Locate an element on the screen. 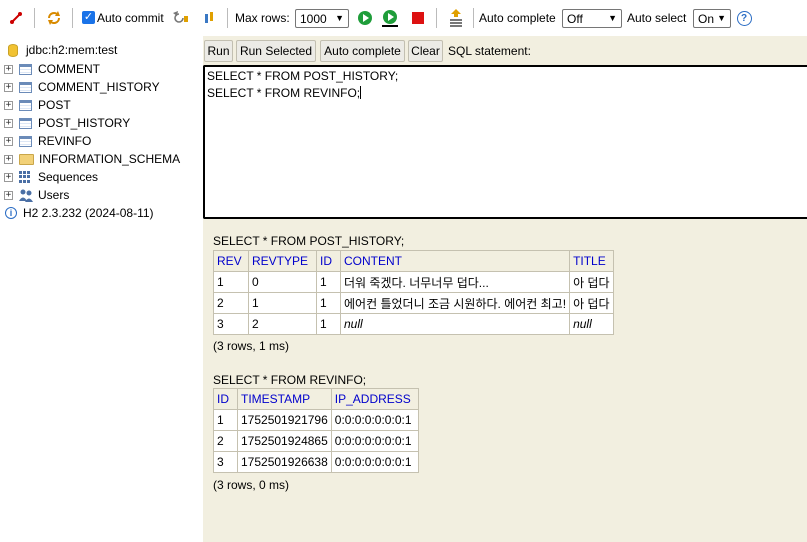 This screenshot has width=807, height=542. tree-table-post: + POST is located at coordinates (37, 105).